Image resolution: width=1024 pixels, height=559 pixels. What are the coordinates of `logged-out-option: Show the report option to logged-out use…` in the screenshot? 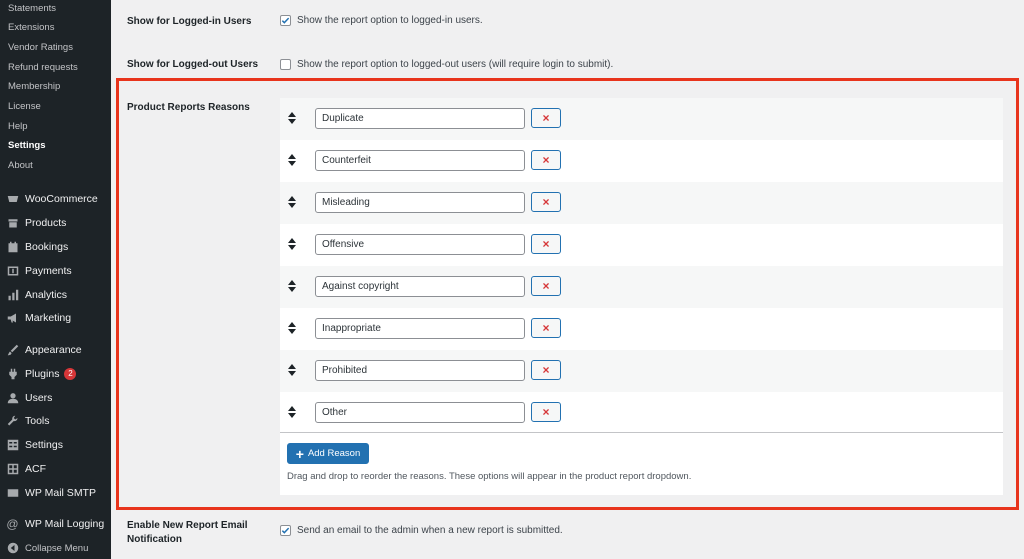 It's located at (446, 64).